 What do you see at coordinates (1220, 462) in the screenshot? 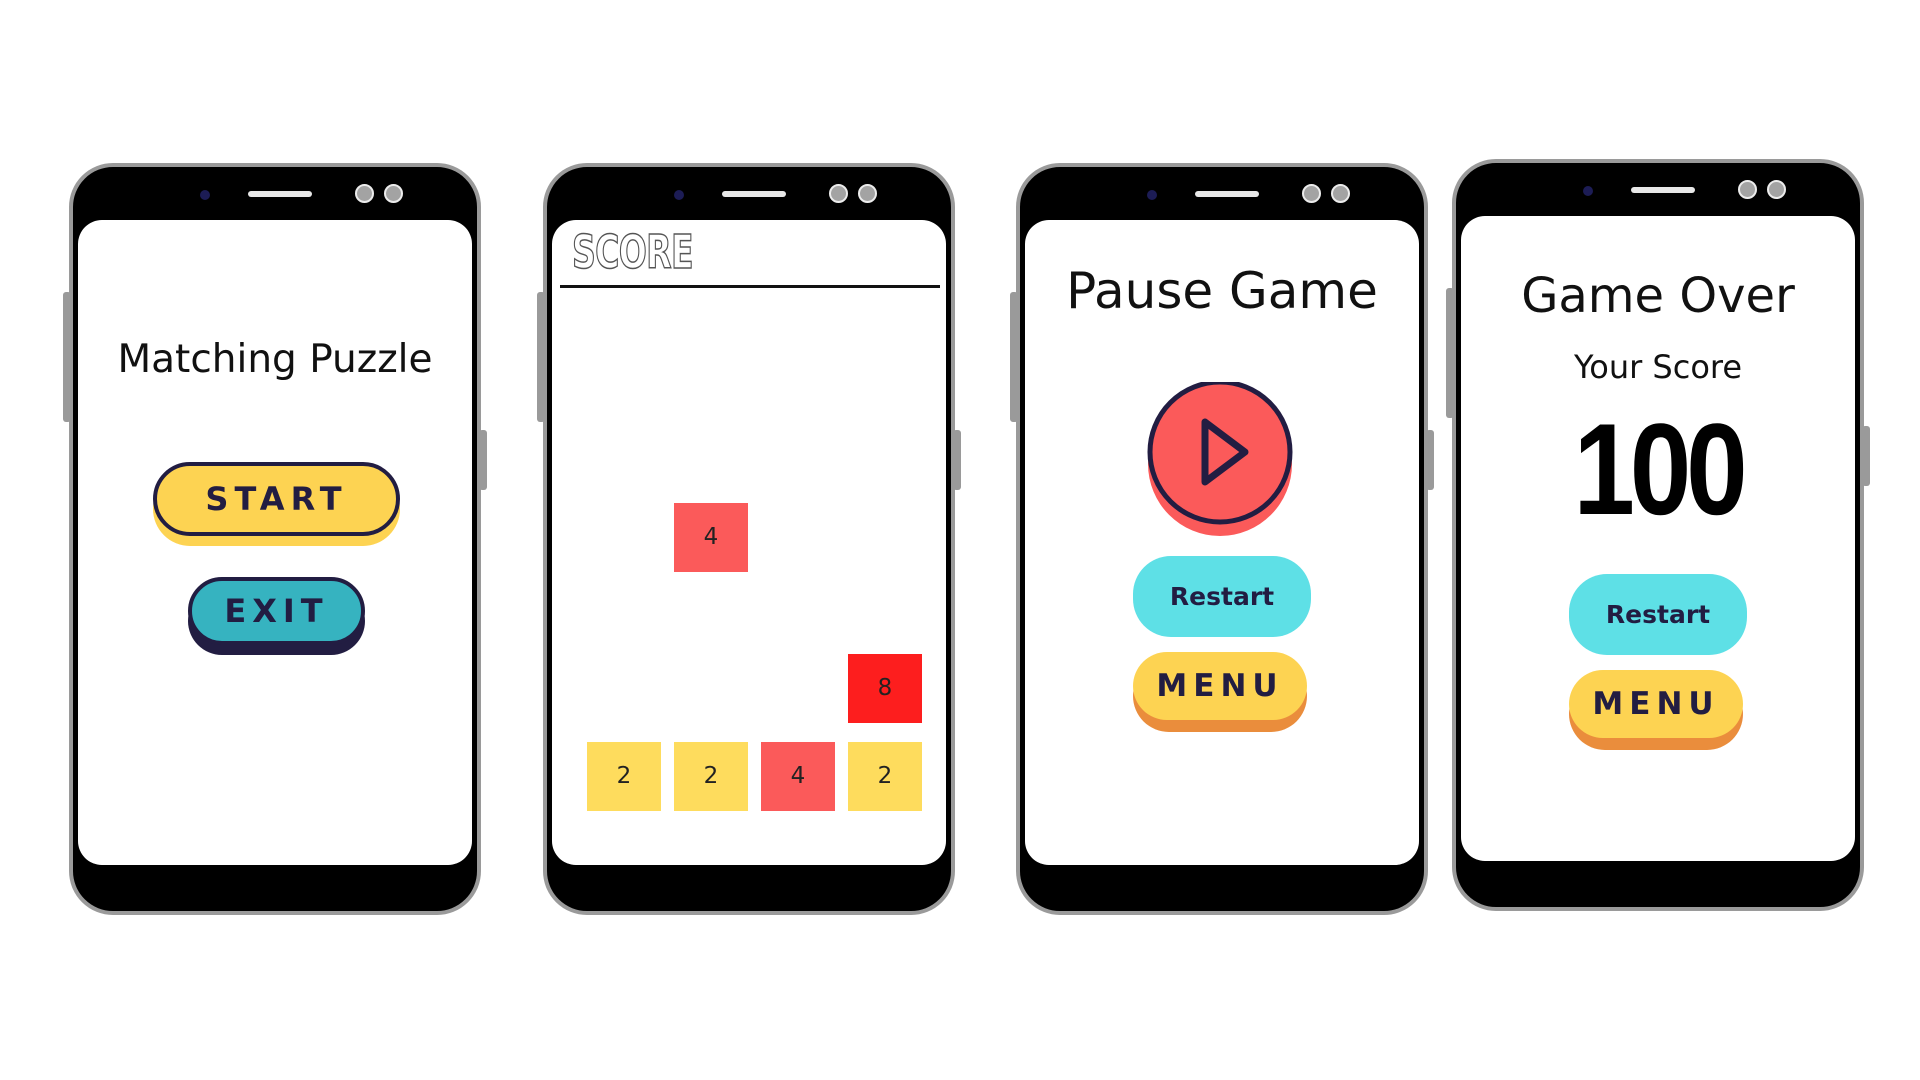
I see `play-icon` at bounding box center [1220, 462].